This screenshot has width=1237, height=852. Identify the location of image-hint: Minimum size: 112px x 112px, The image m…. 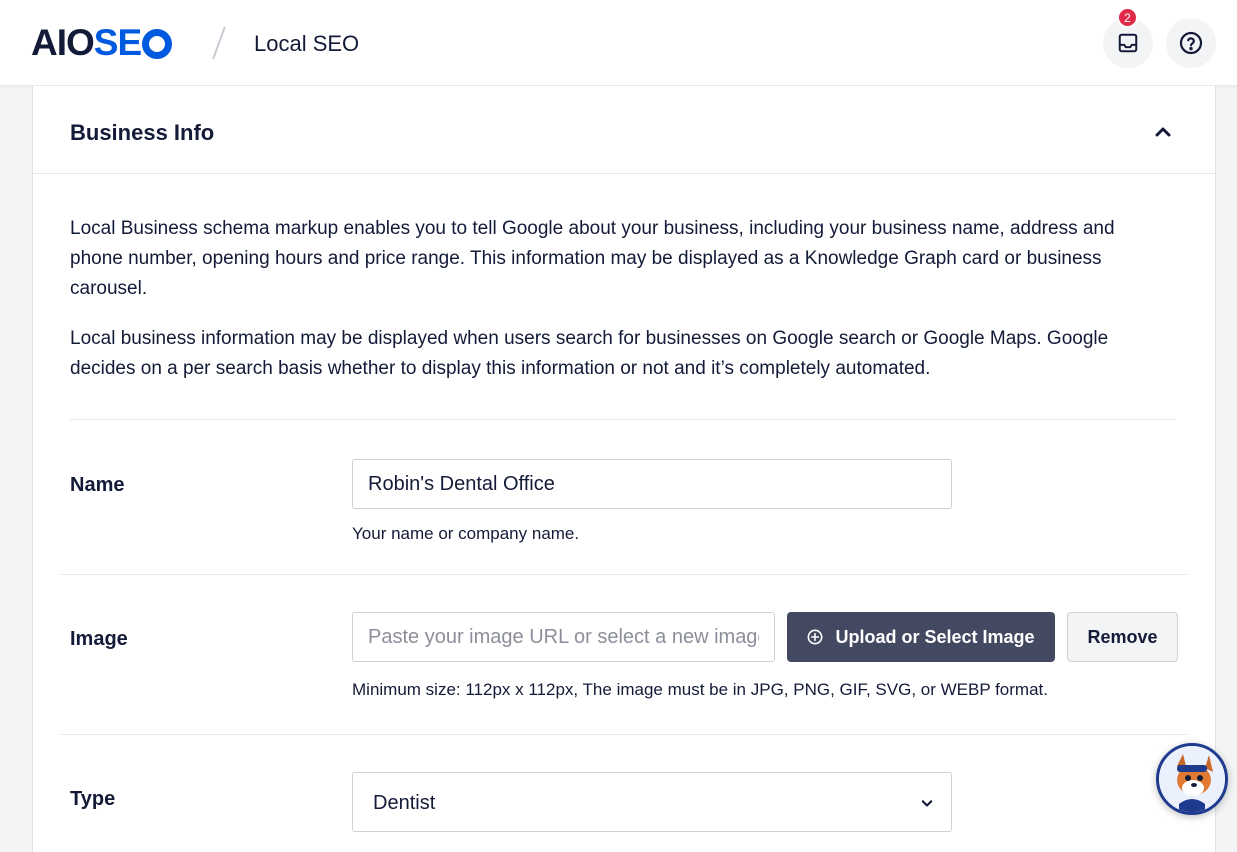
(700, 689).